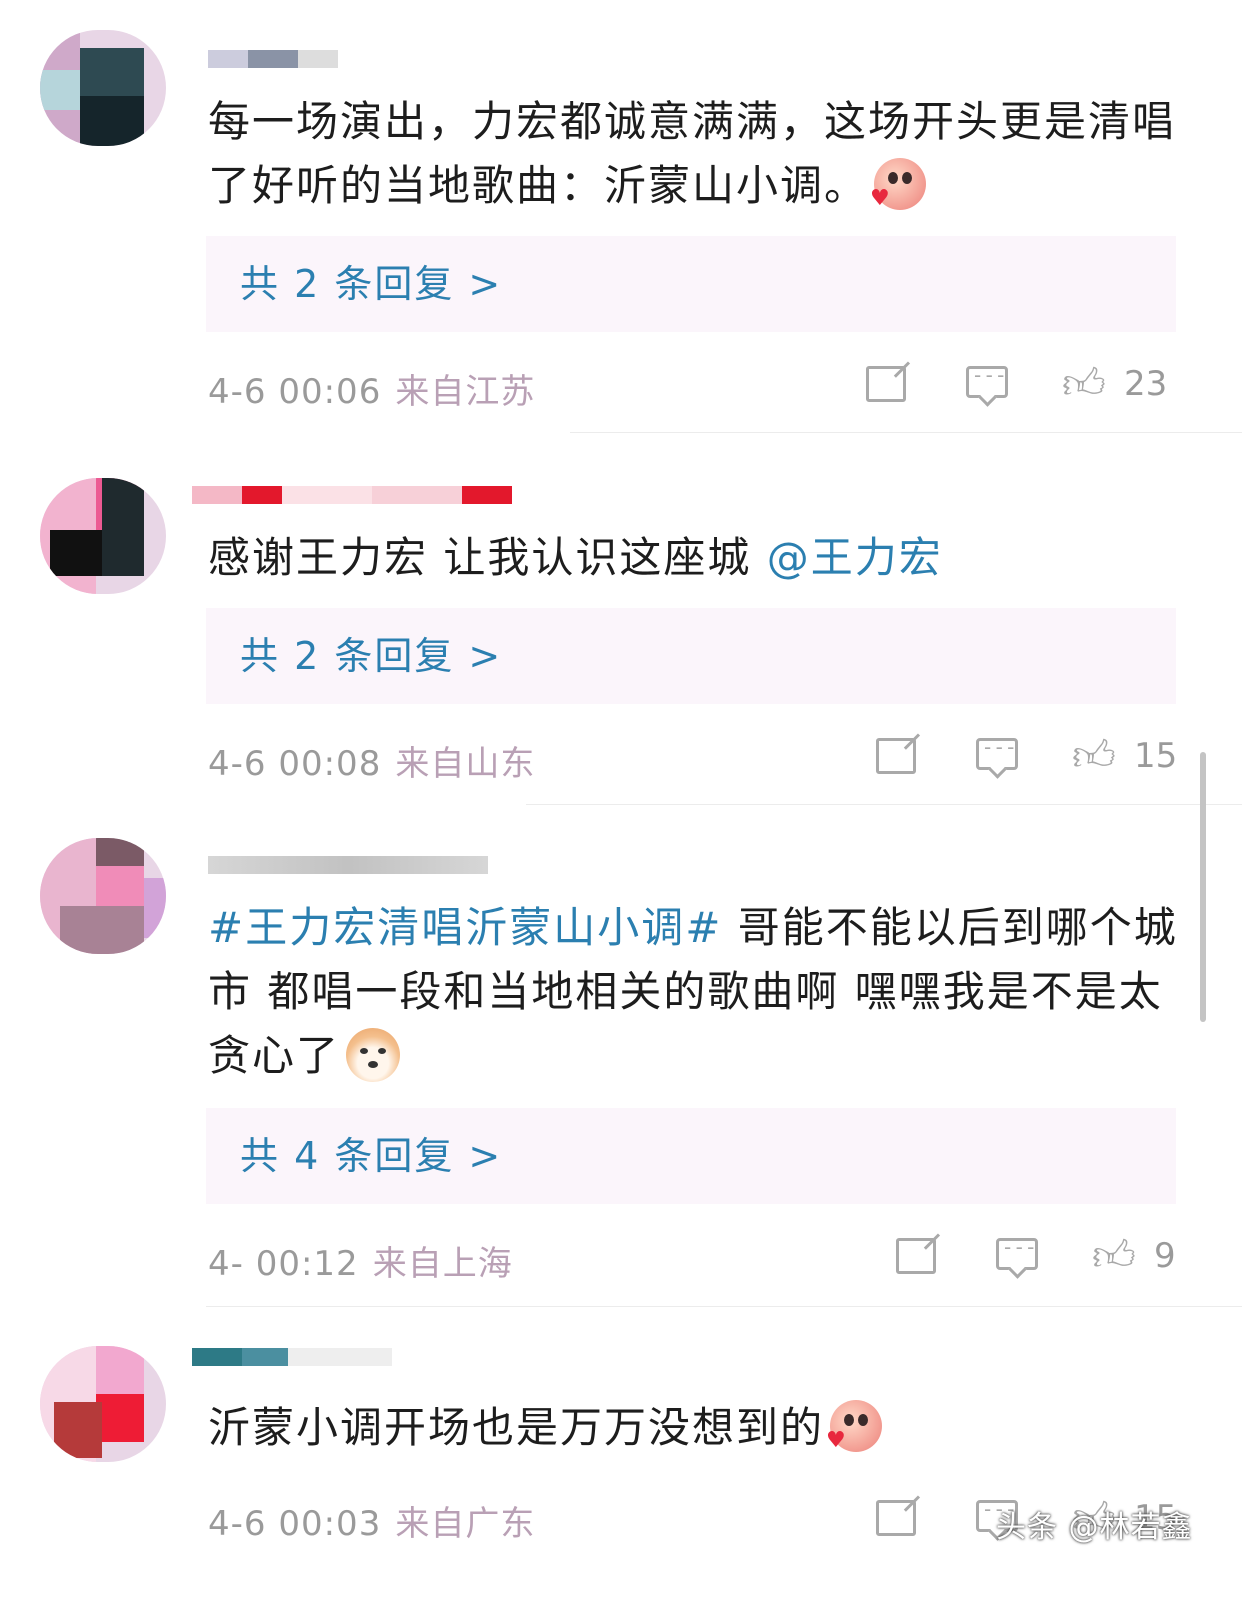  What do you see at coordinates (1146, 384) in the screenshot?
I see `like-count: 23` at bounding box center [1146, 384].